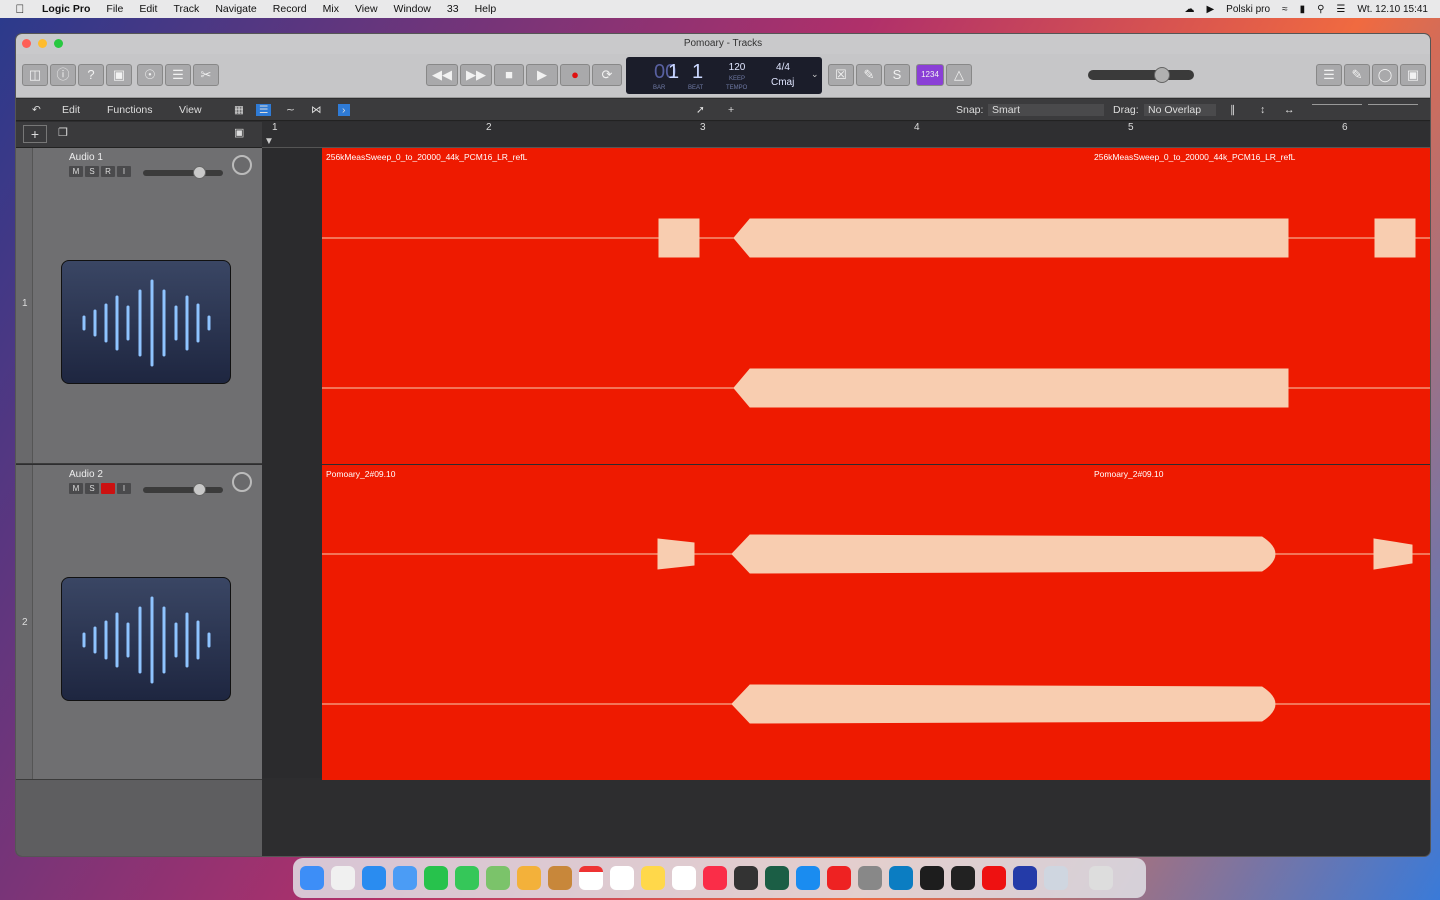 The width and height of the screenshot is (1440, 900). I want to click on control-center-icon: ☰, so click(1340, 9).